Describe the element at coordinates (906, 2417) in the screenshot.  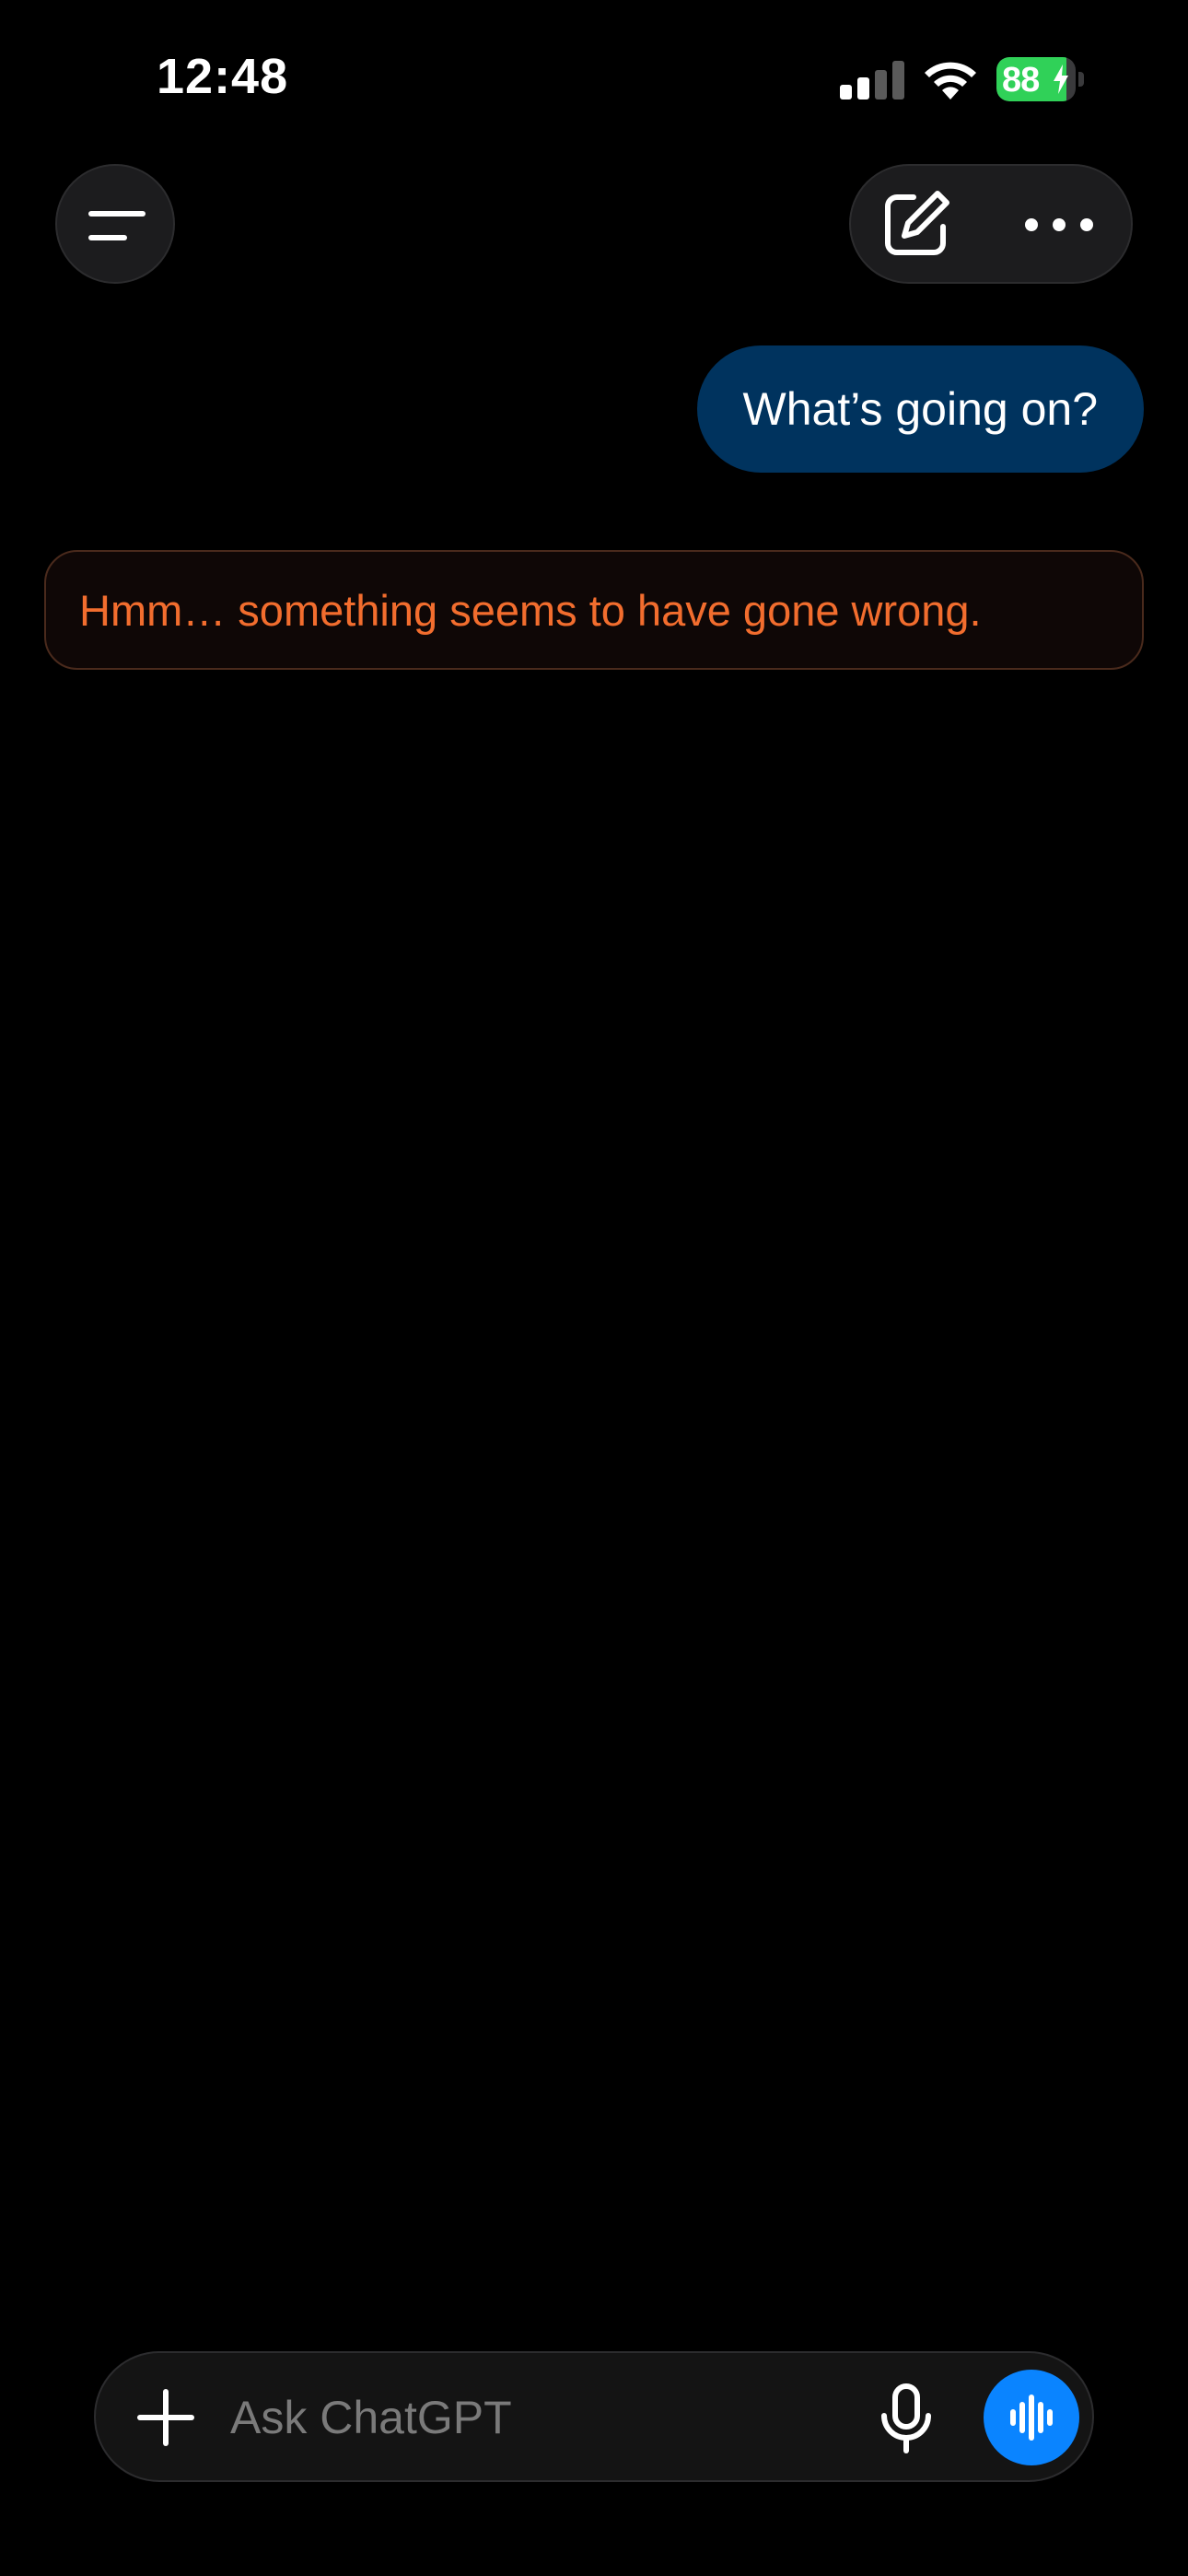
I see `microphone-icon` at that location.